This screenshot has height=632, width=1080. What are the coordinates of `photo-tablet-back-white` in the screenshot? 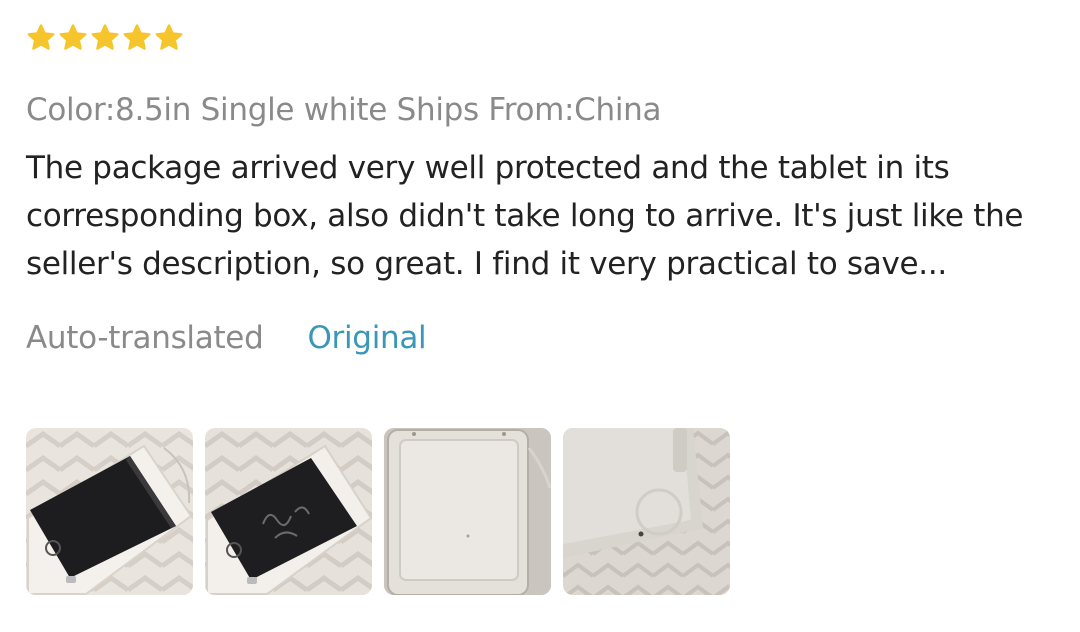 It's located at (467, 511).